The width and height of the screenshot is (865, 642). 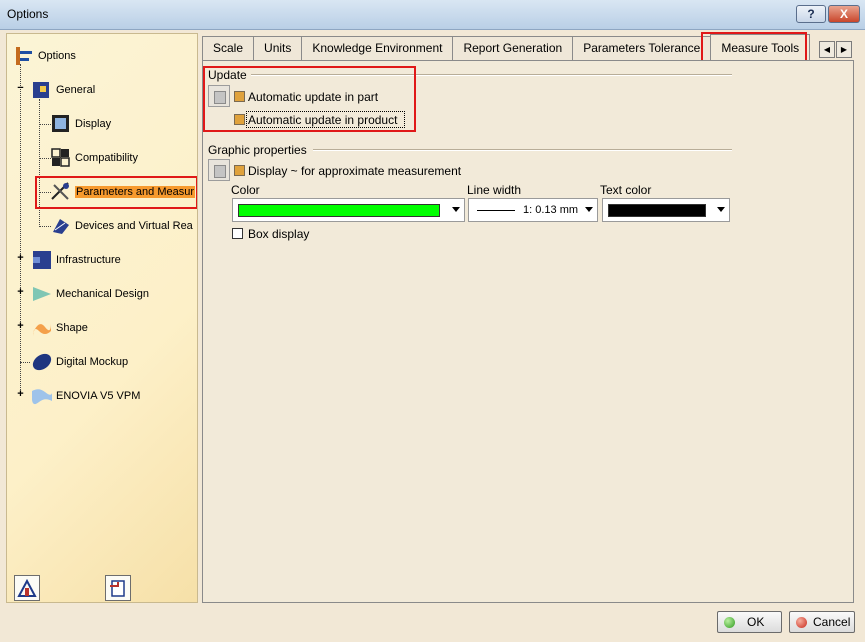 I want to click on graphic-group-title: Graphic properties, so click(x=257, y=150).